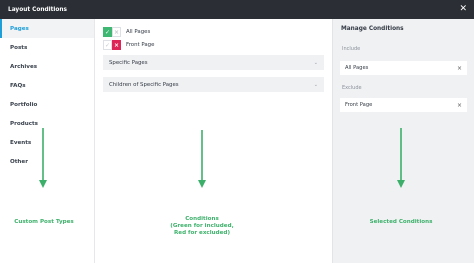 Image resolution: width=474 pixels, height=263 pixels. I want to click on specific-pages-expander: Specific Pages ⌄, so click(213, 62).